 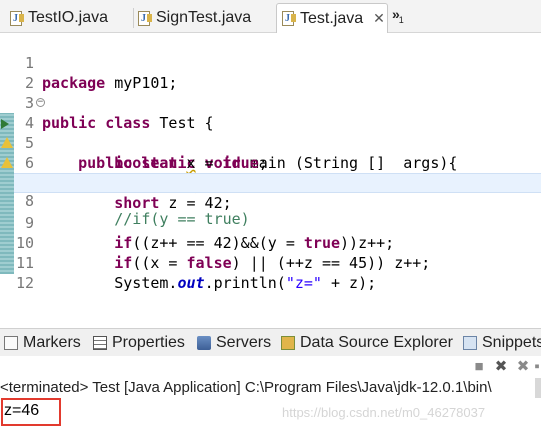 What do you see at coordinates (367, 343) in the screenshot?
I see `tab-data-source-explorer: Data Source Explorer` at bounding box center [367, 343].